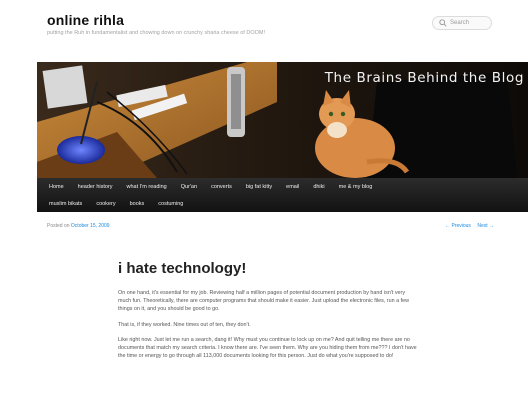 The image size is (528, 401). I want to click on search-placeholder: Search, so click(460, 23).